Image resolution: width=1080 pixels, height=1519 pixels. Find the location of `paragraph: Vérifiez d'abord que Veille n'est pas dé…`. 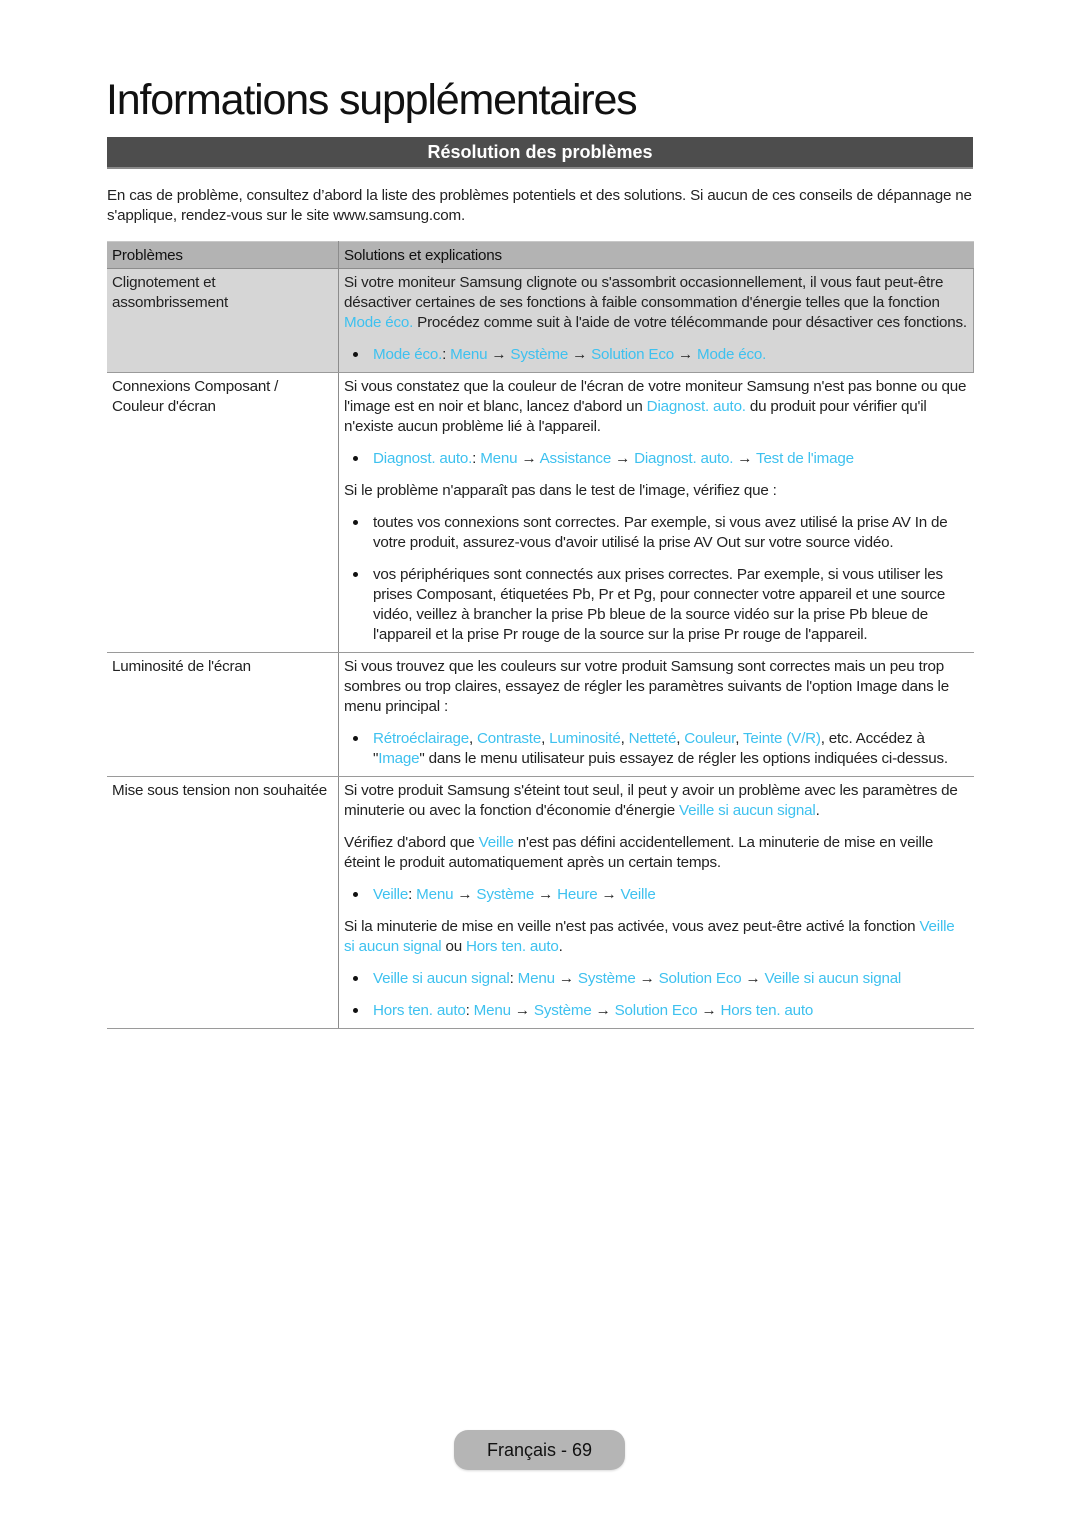

paragraph: Vérifiez d'abord que Veille n'est pas dé… is located at coordinates (656, 853).